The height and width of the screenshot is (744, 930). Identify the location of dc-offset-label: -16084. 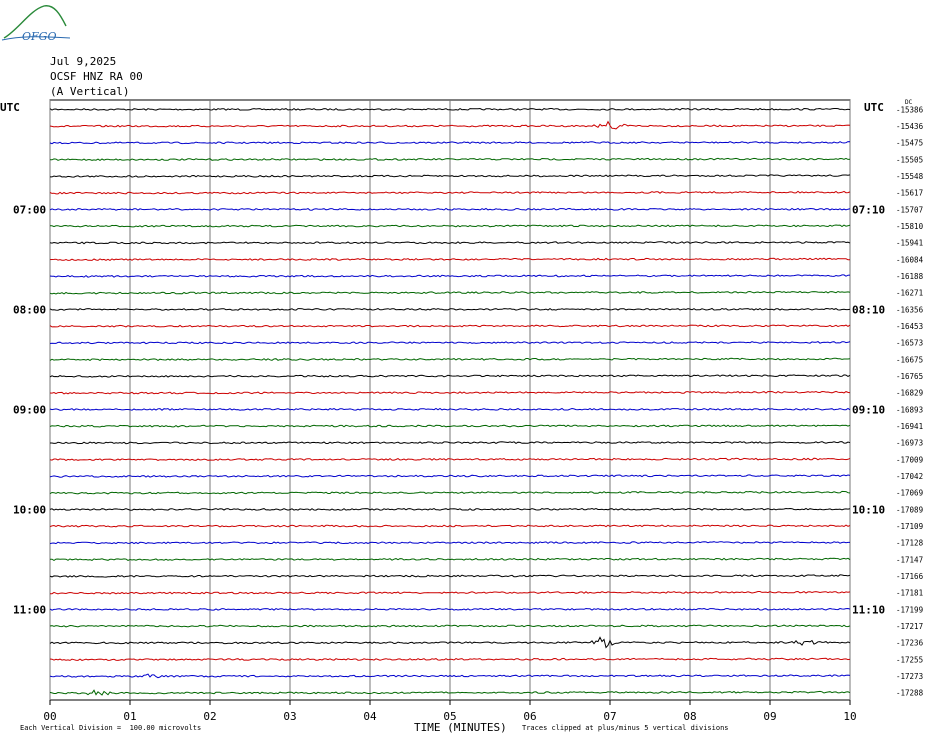
(910, 259).